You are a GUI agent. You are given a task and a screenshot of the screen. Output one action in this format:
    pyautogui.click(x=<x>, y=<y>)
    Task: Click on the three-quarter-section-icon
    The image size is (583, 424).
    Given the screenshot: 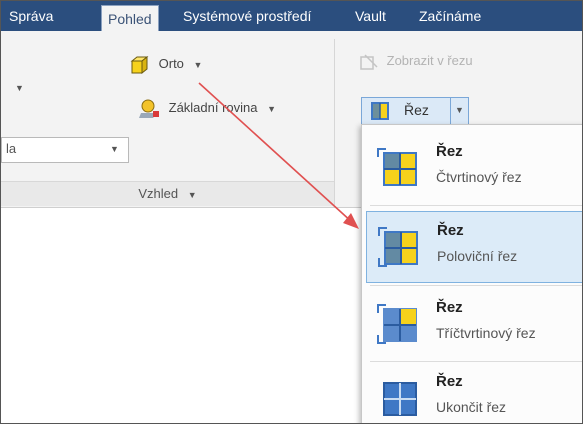 What is the action you would take?
    pyautogui.click(x=397, y=324)
    